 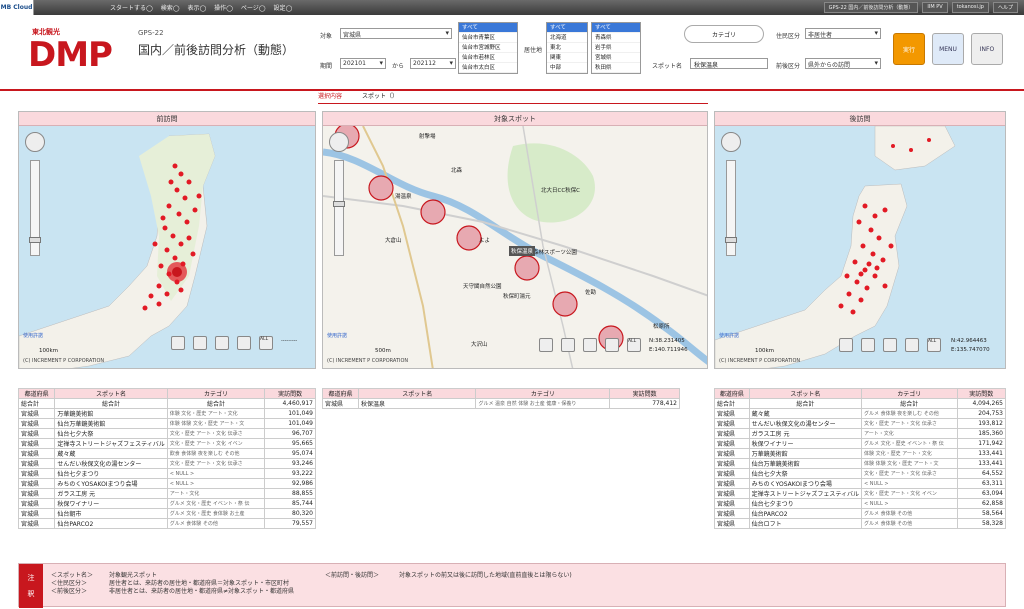 I want to click on menu-search: 検索◯, so click(x=170, y=7).